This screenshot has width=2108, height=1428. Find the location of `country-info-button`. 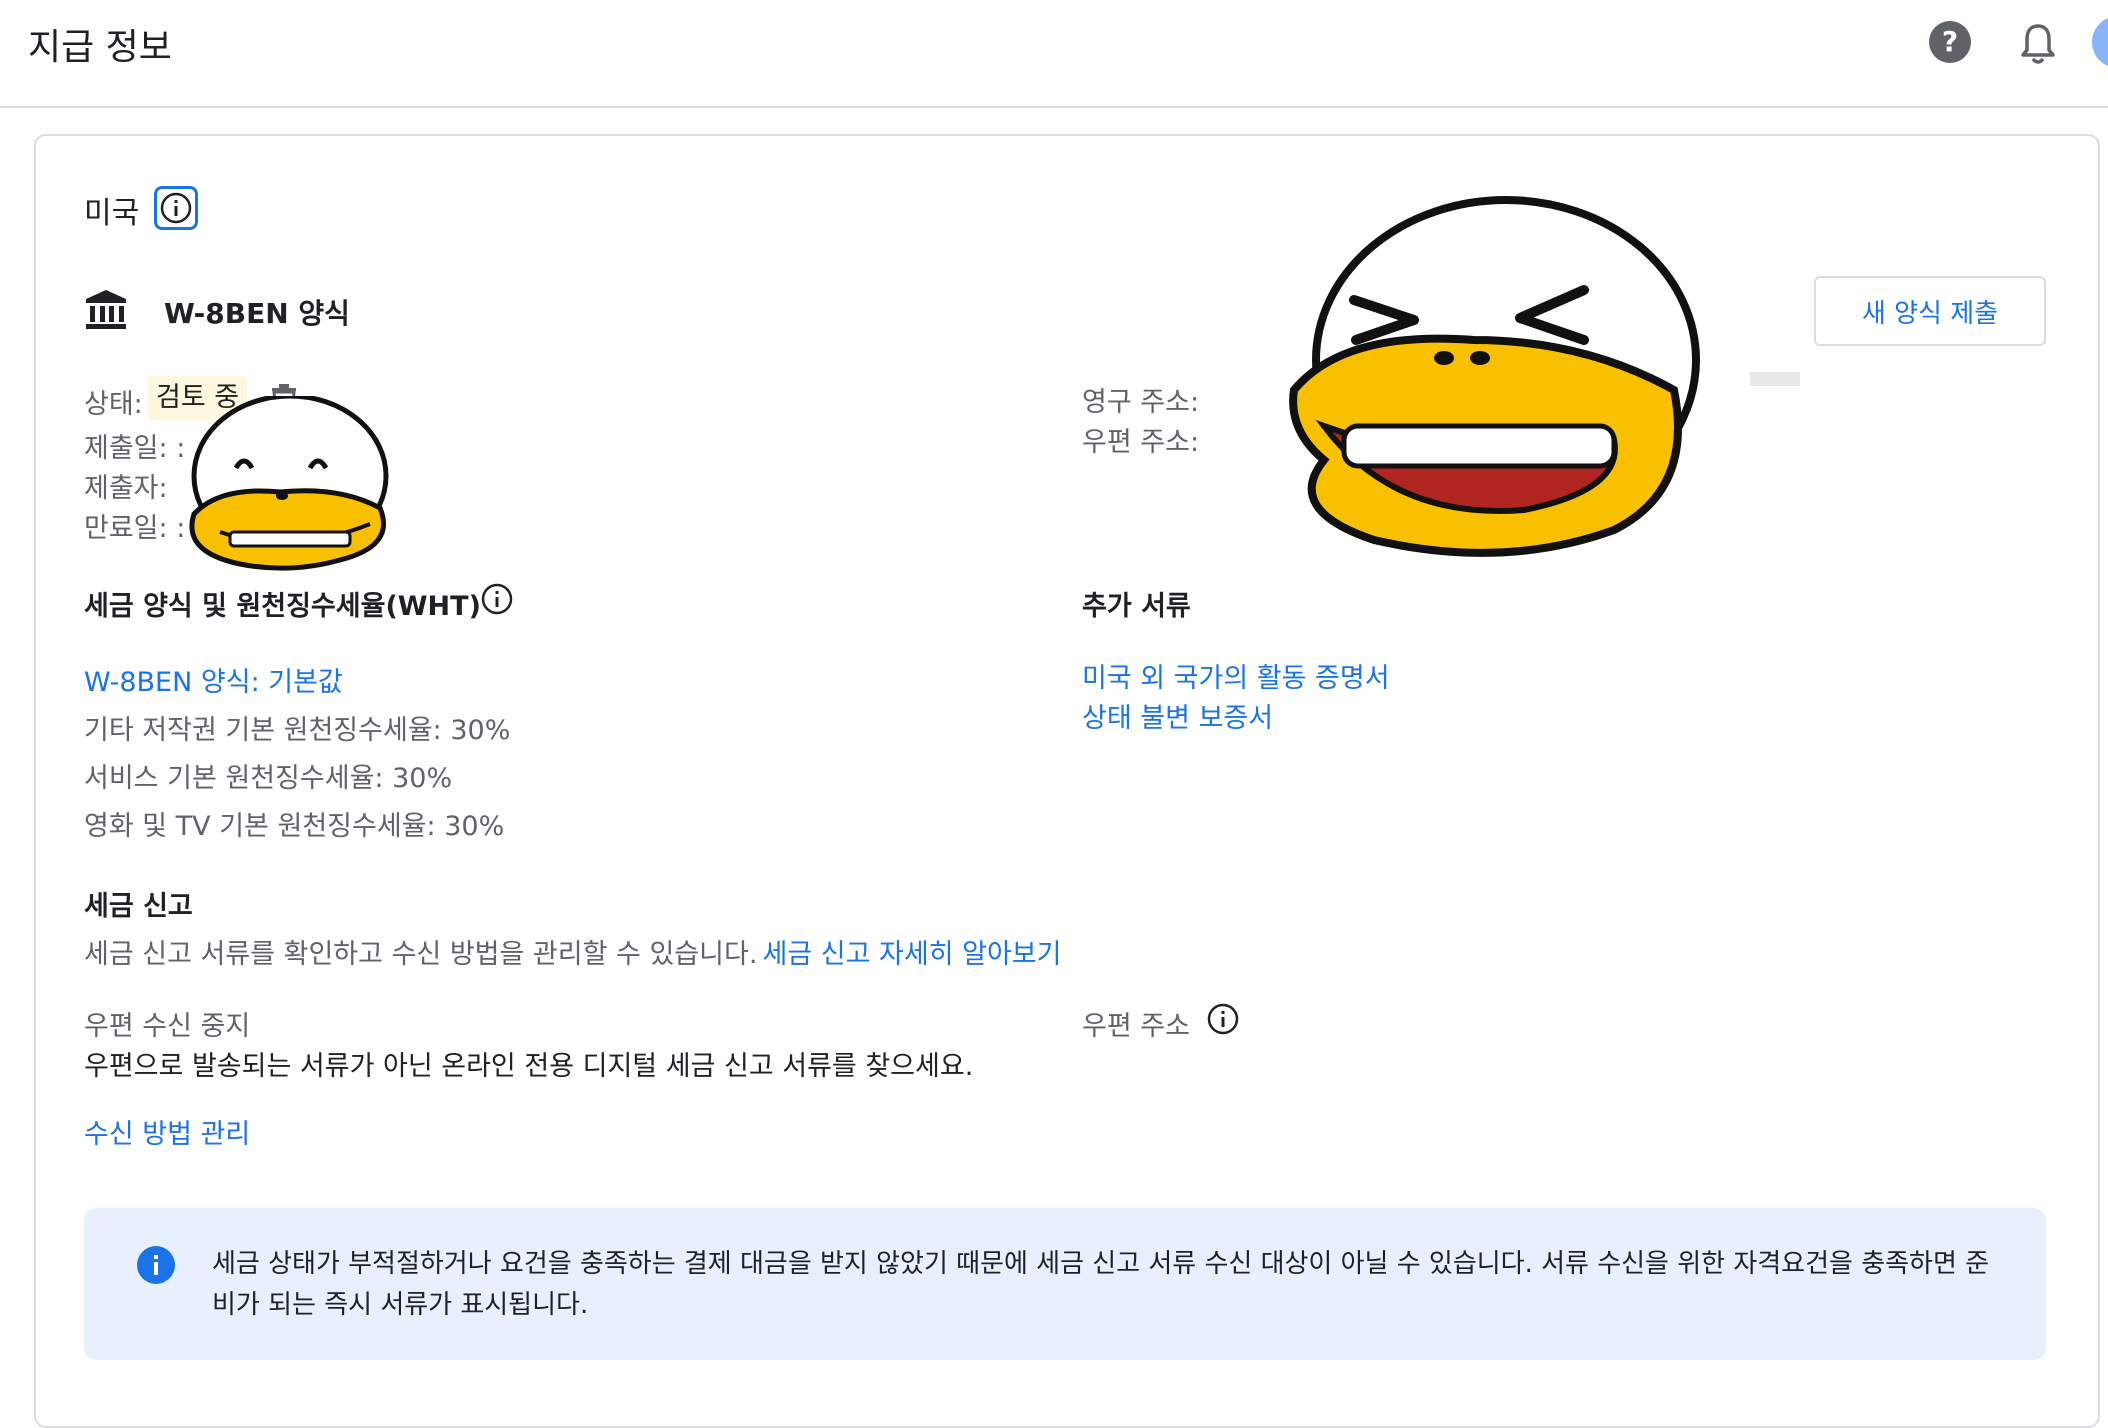

country-info-button is located at coordinates (176, 208).